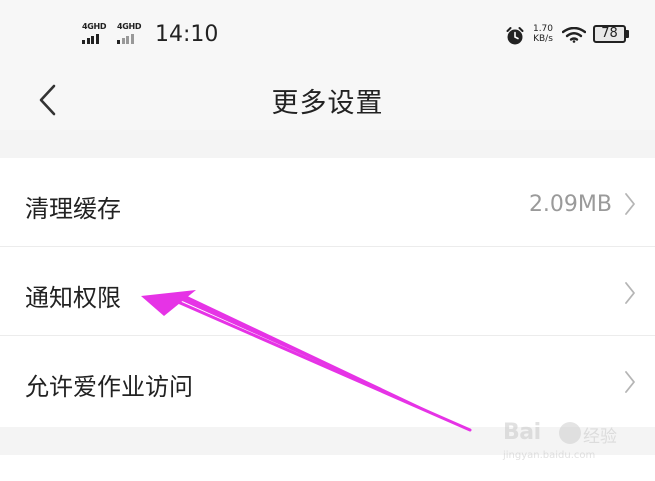 The width and height of the screenshot is (655, 481). I want to click on status-bar: 4GHD 4GHD 14:10 1.70 KB/s 78, so click(327, 35).